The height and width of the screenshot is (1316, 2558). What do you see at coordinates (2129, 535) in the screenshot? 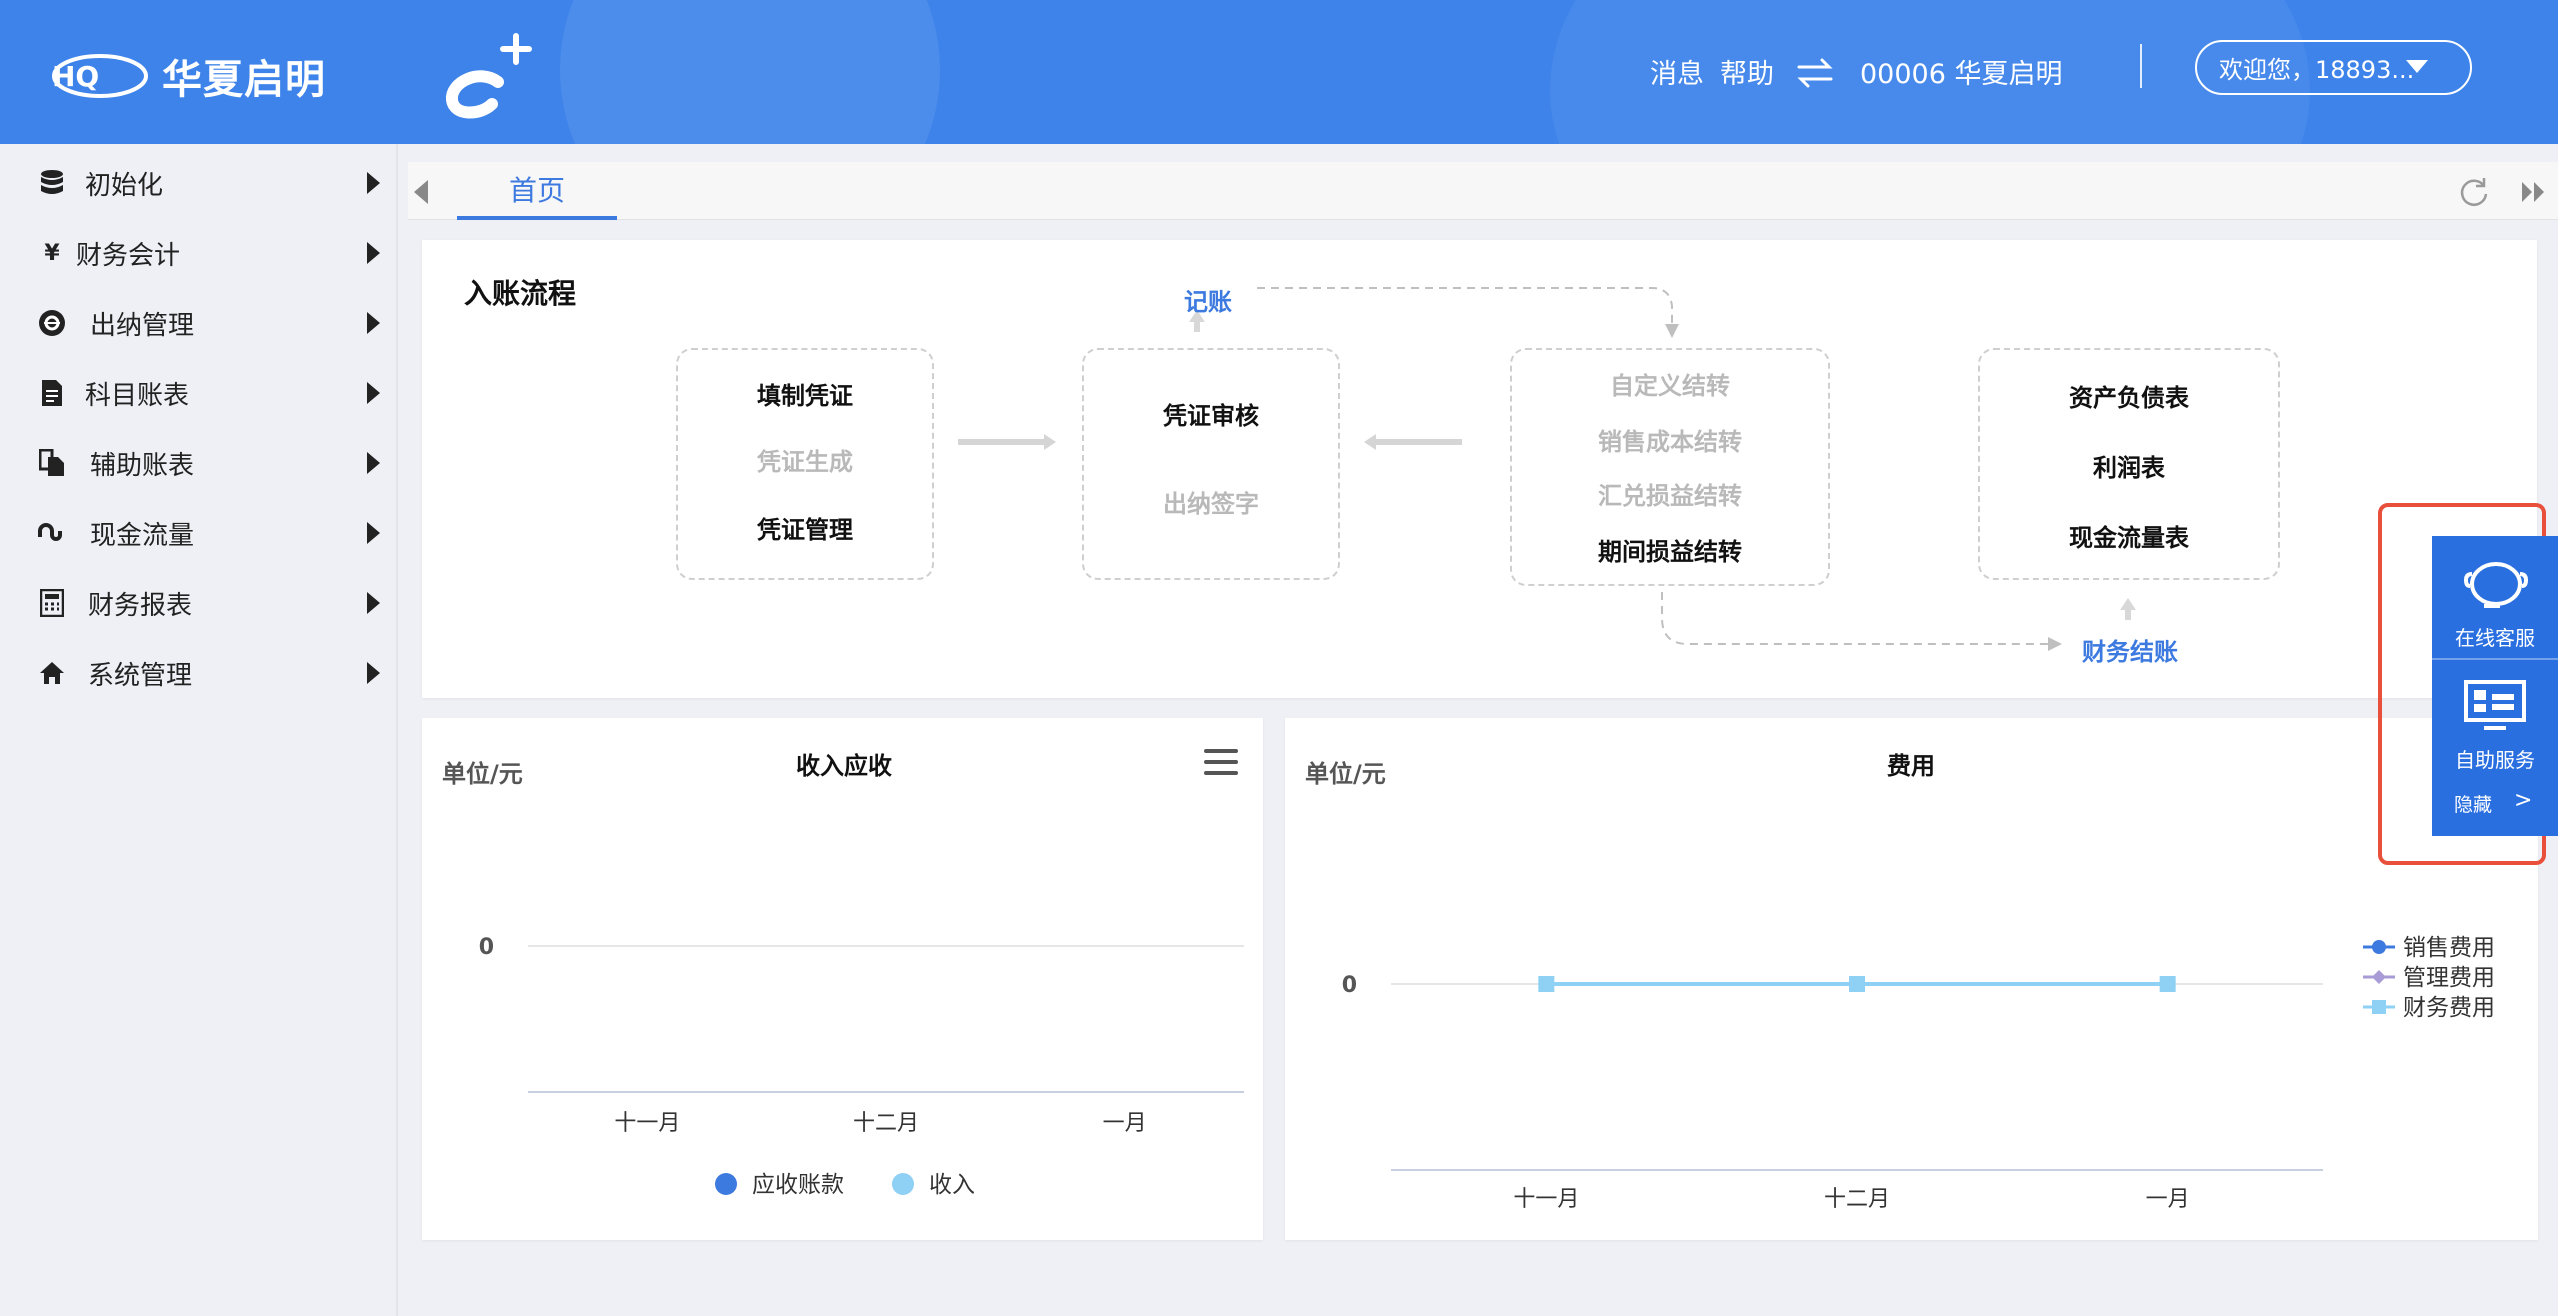
I see `cash-flow-statement-link: 现金流量表` at bounding box center [2129, 535].